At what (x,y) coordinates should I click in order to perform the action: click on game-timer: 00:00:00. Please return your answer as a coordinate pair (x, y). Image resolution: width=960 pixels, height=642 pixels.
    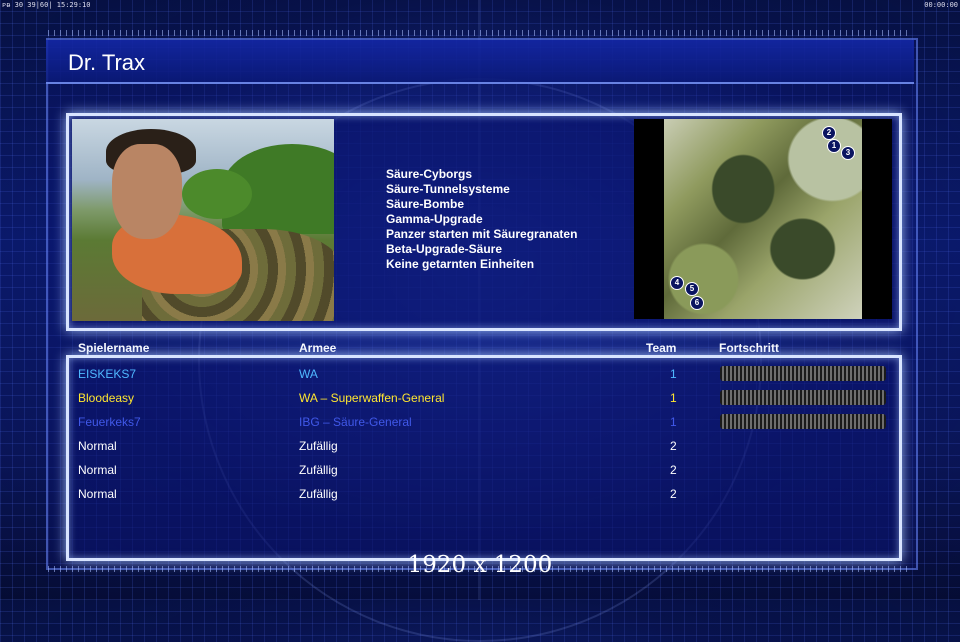
    Looking at the image, I should click on (941, 5).